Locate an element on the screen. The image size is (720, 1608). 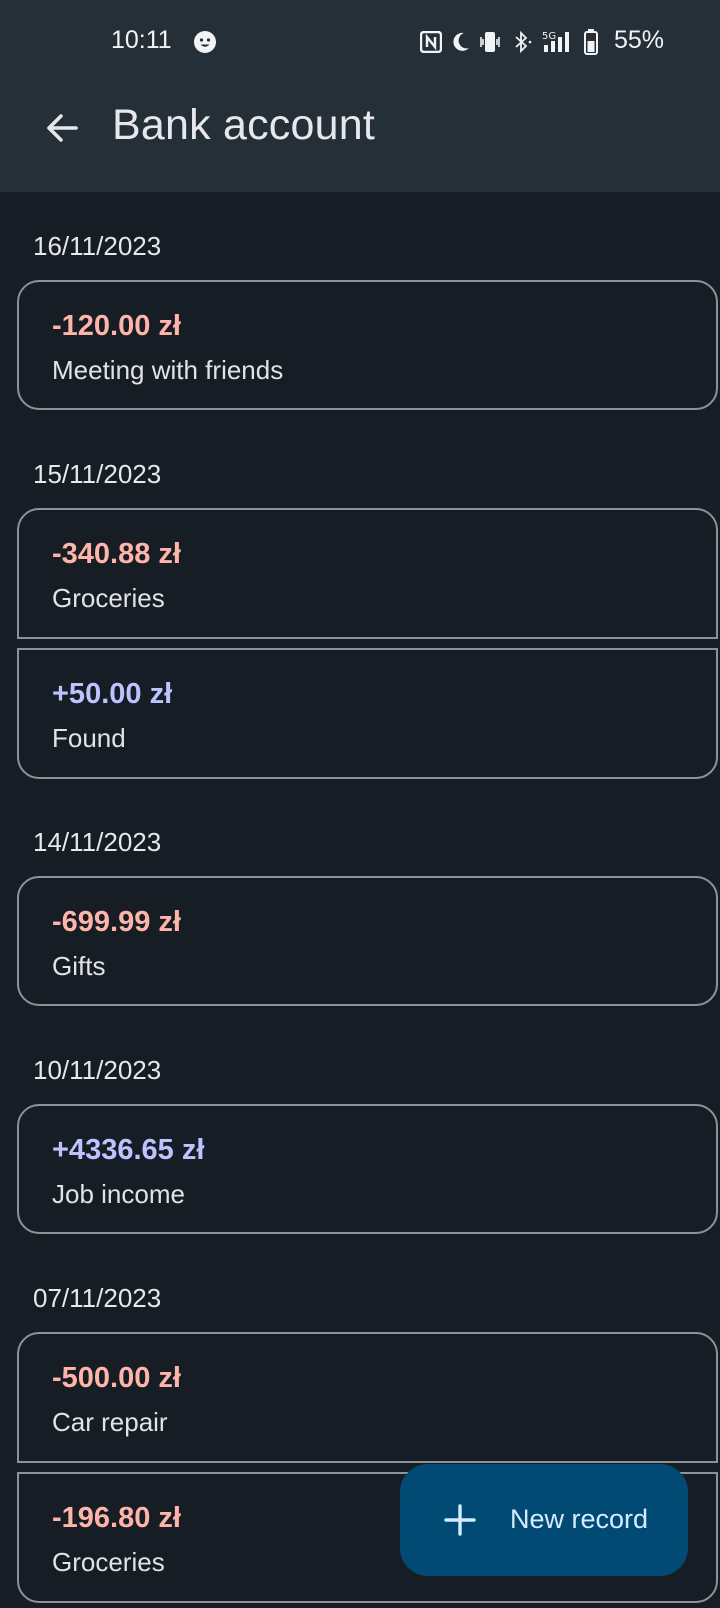
back-button is located at coordinates (62, 128).